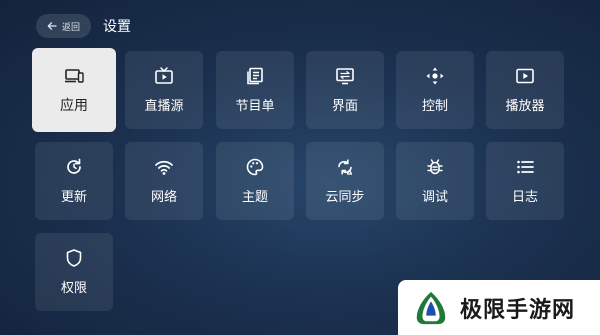  What do you see at coordinates (164, 181) in the screenshot?
I see `tile-network: 网络` at bounding box center [164, 181].